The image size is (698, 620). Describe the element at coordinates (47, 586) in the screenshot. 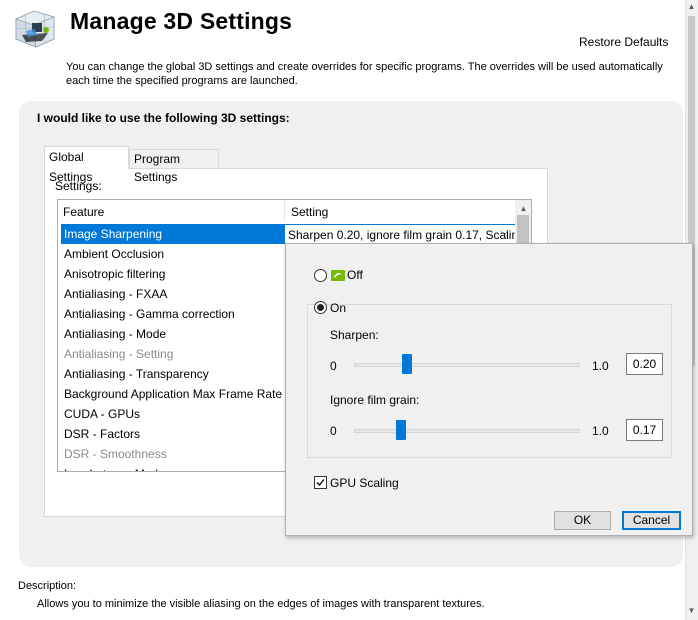

I see `description-label: Description:` at that location.